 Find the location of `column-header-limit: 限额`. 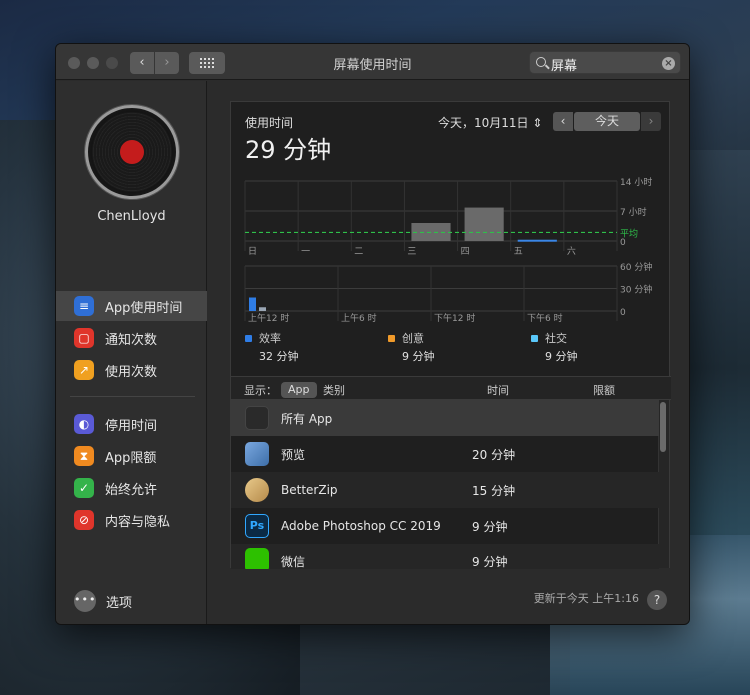

column-header-limit: 限额 is located at coordinates (604, 390).